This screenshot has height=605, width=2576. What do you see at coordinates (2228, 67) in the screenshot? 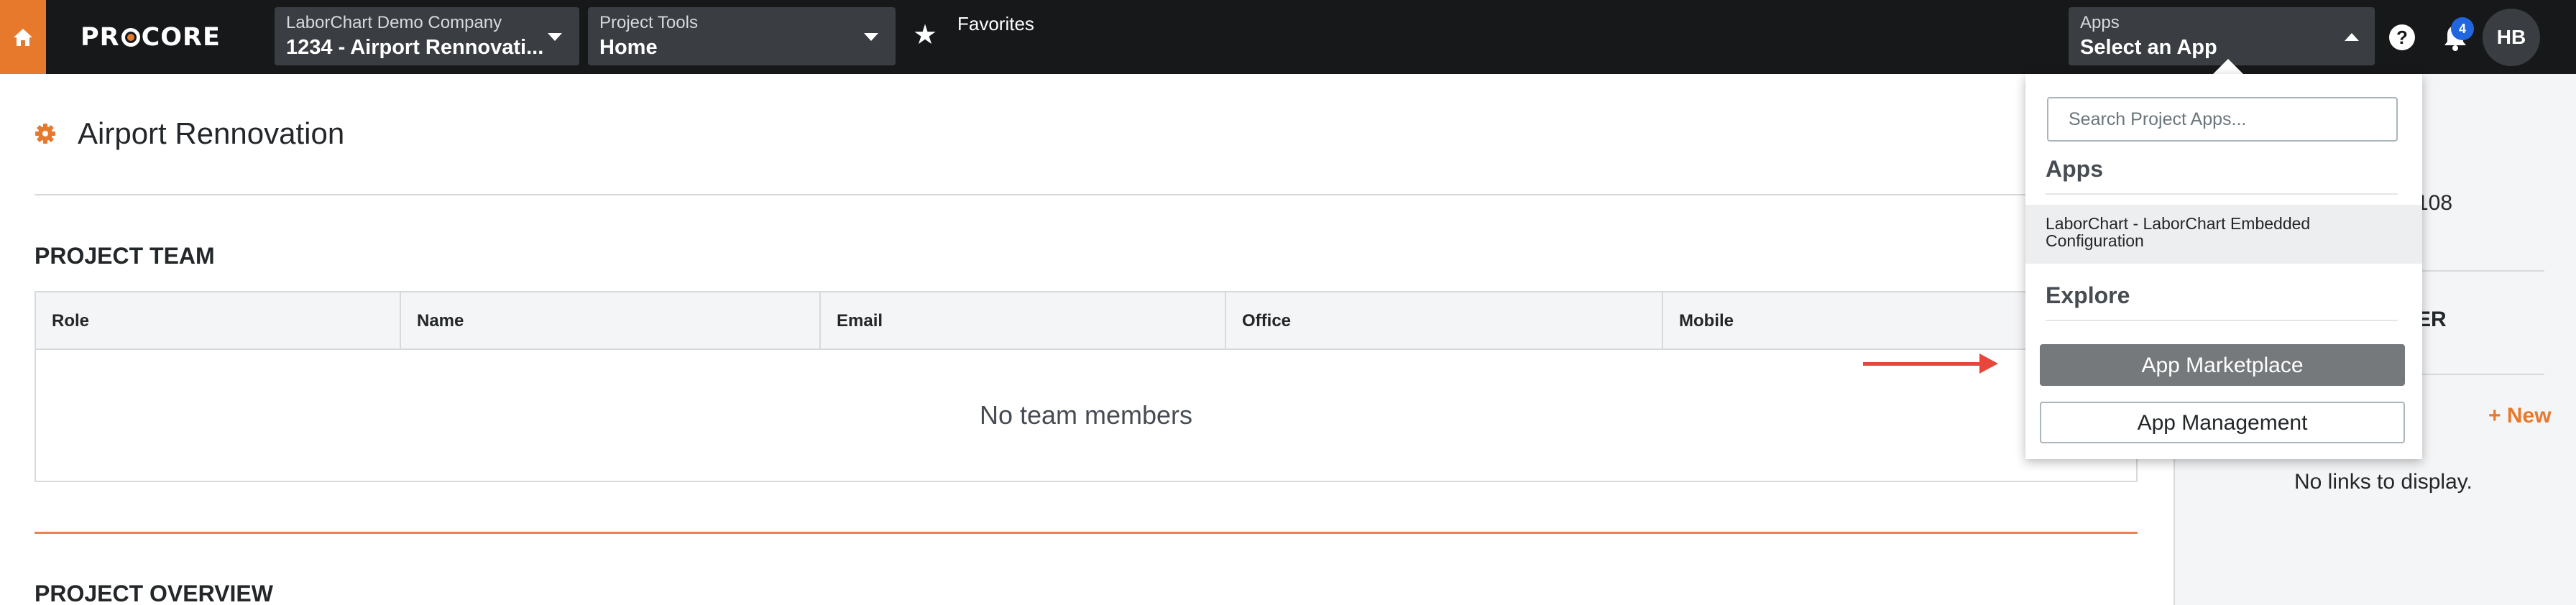
I see `dropdown-pointer` at bounding box center [2228, 67].